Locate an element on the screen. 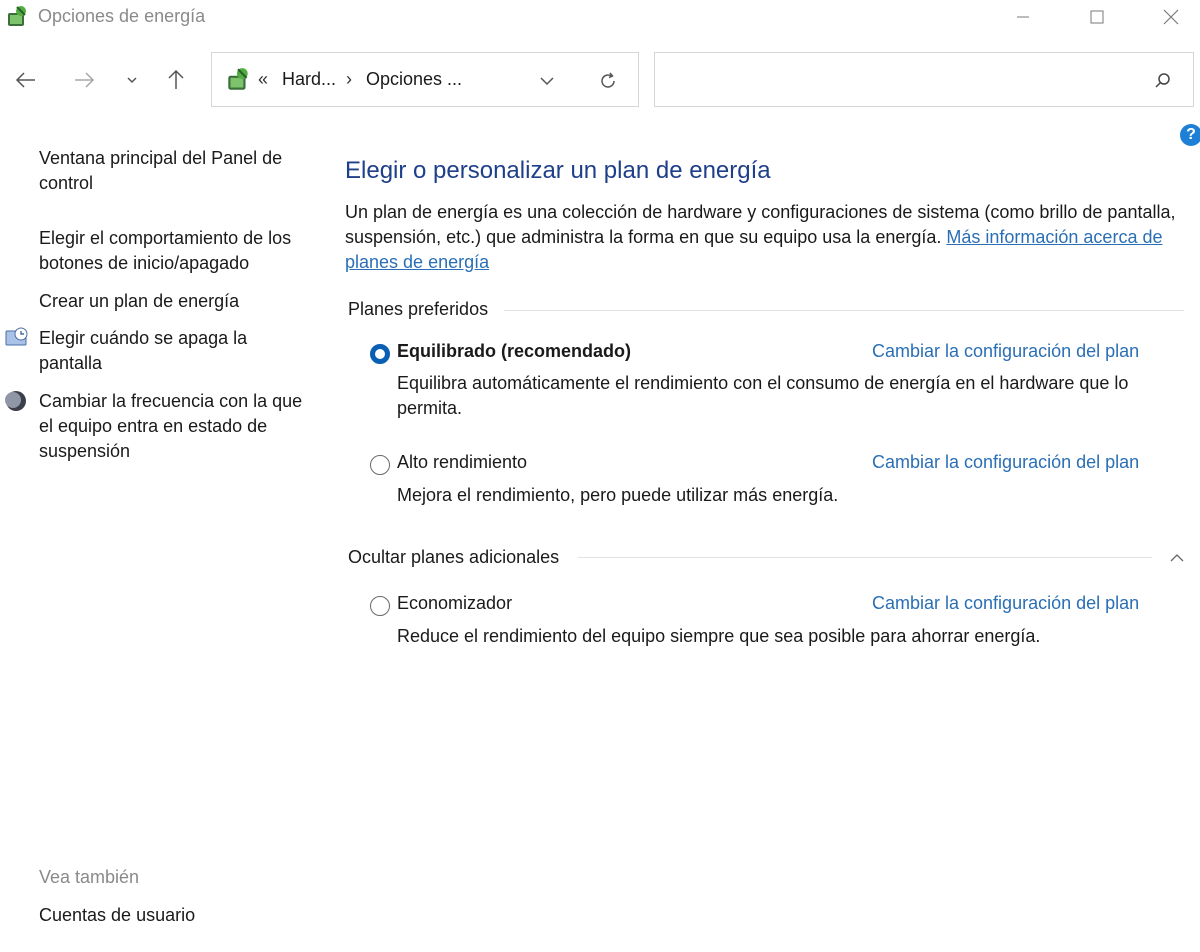 This screenshot has width=1200, height=952. plan-name-balanced: Equilibrado (recomendado) is located at coordinates (514, 351).